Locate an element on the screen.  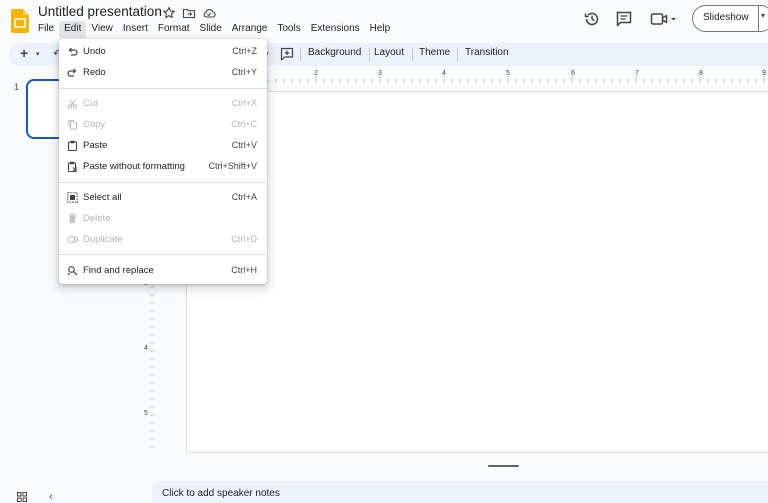
new-slide-button: + is located at coordinates (24, 53).